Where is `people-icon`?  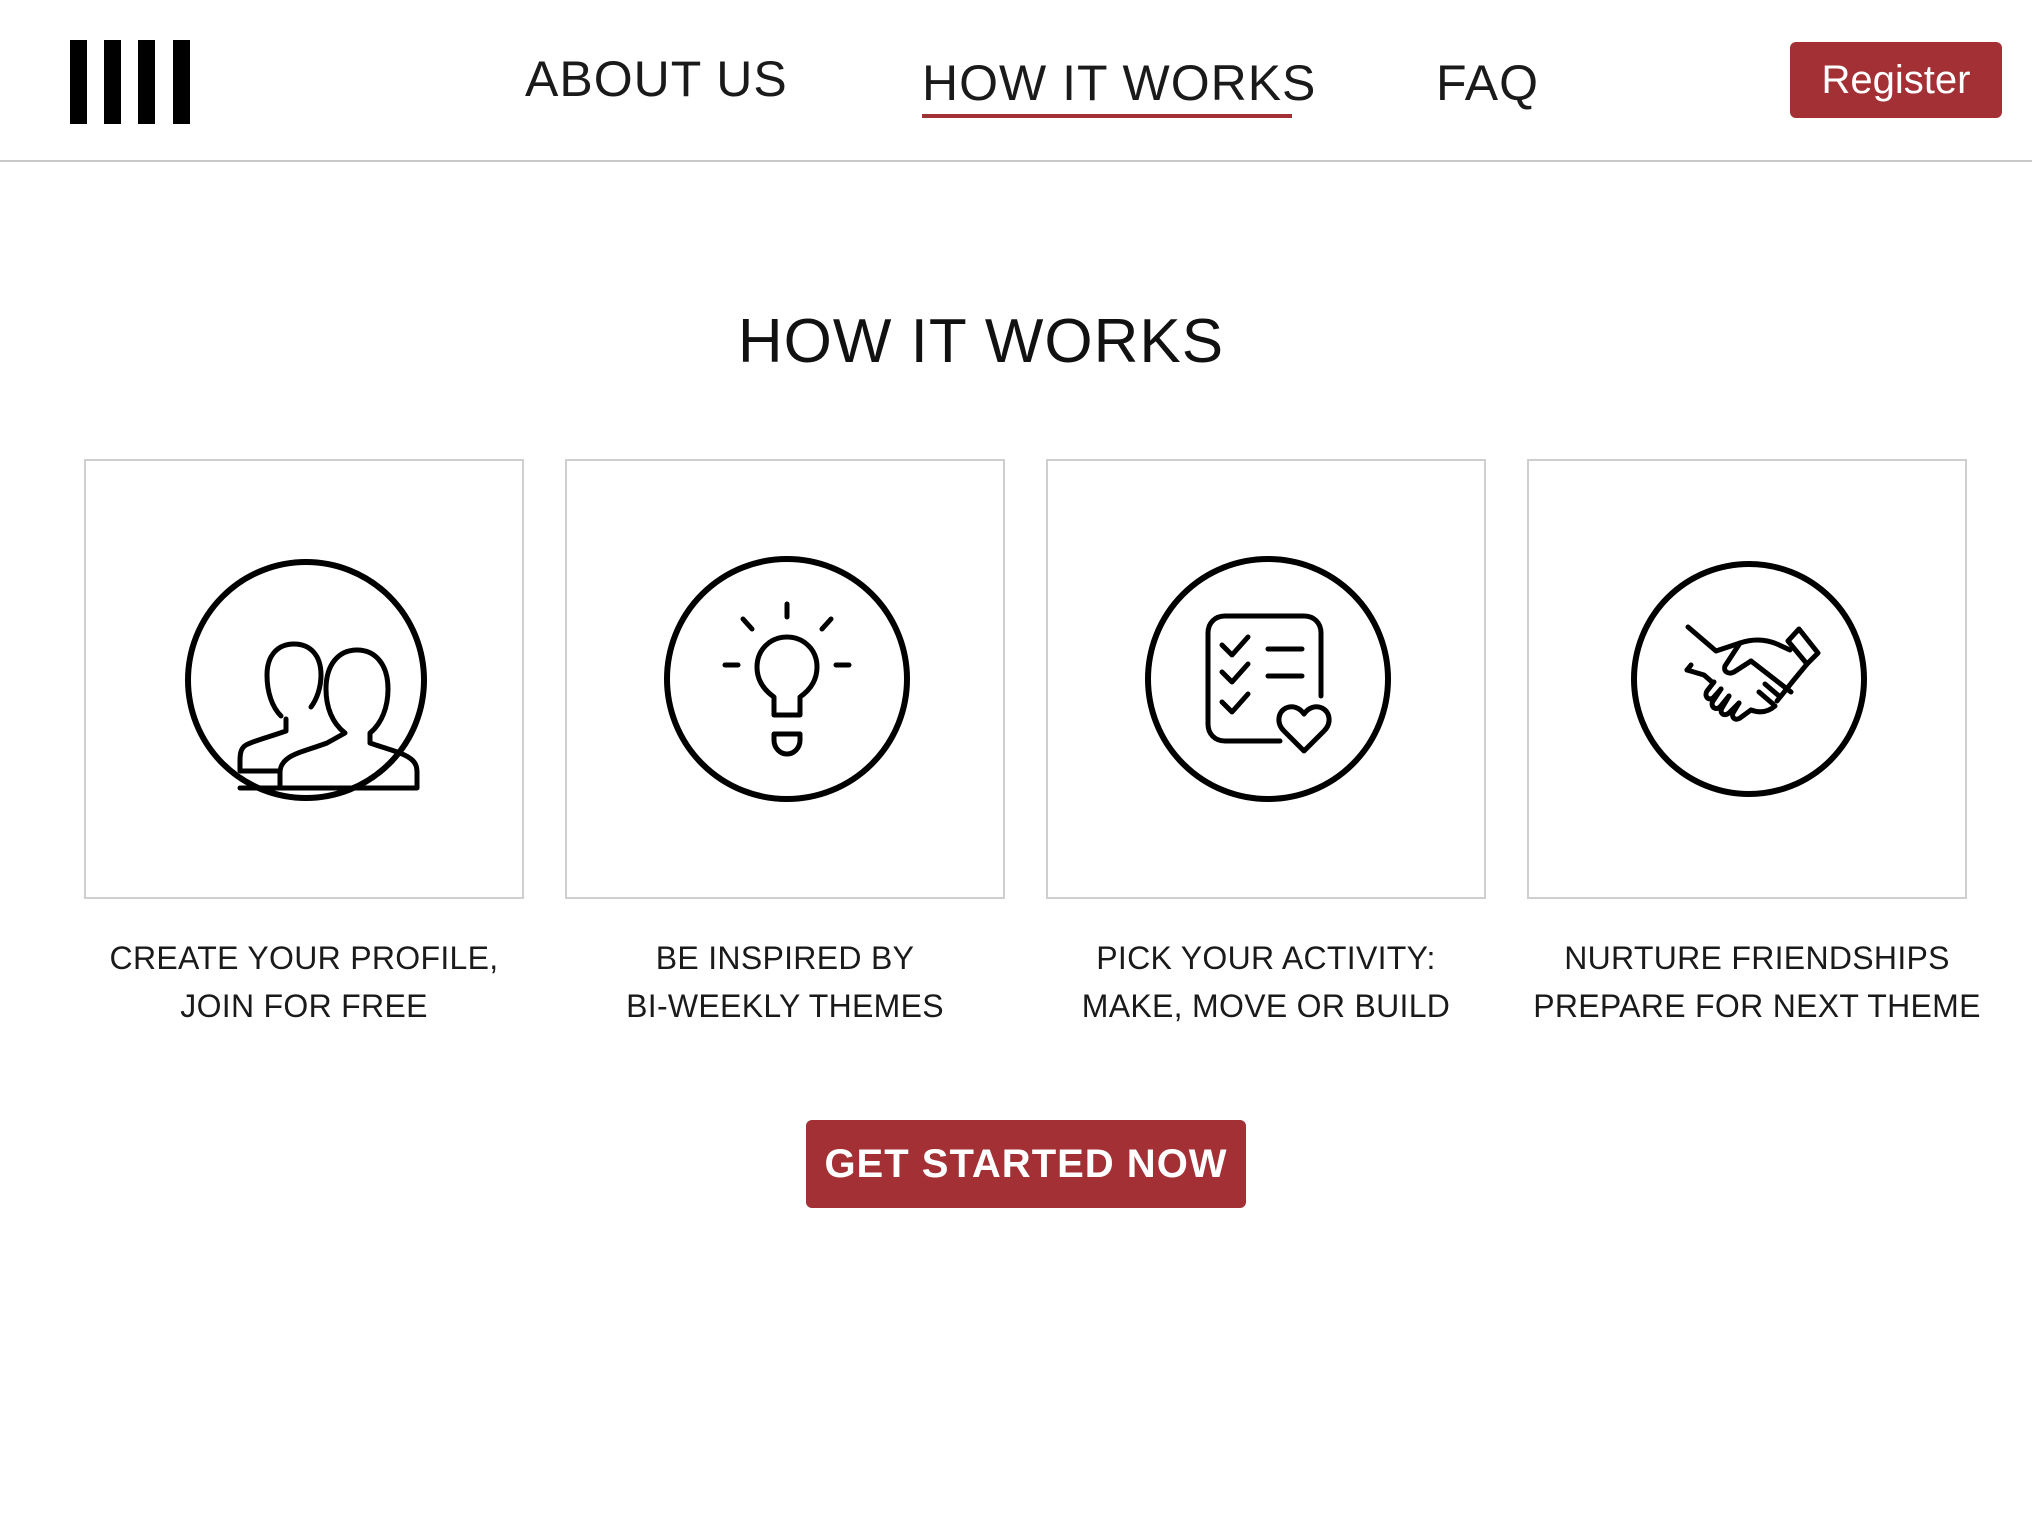 people-icon is located at coordinates (306, 680).